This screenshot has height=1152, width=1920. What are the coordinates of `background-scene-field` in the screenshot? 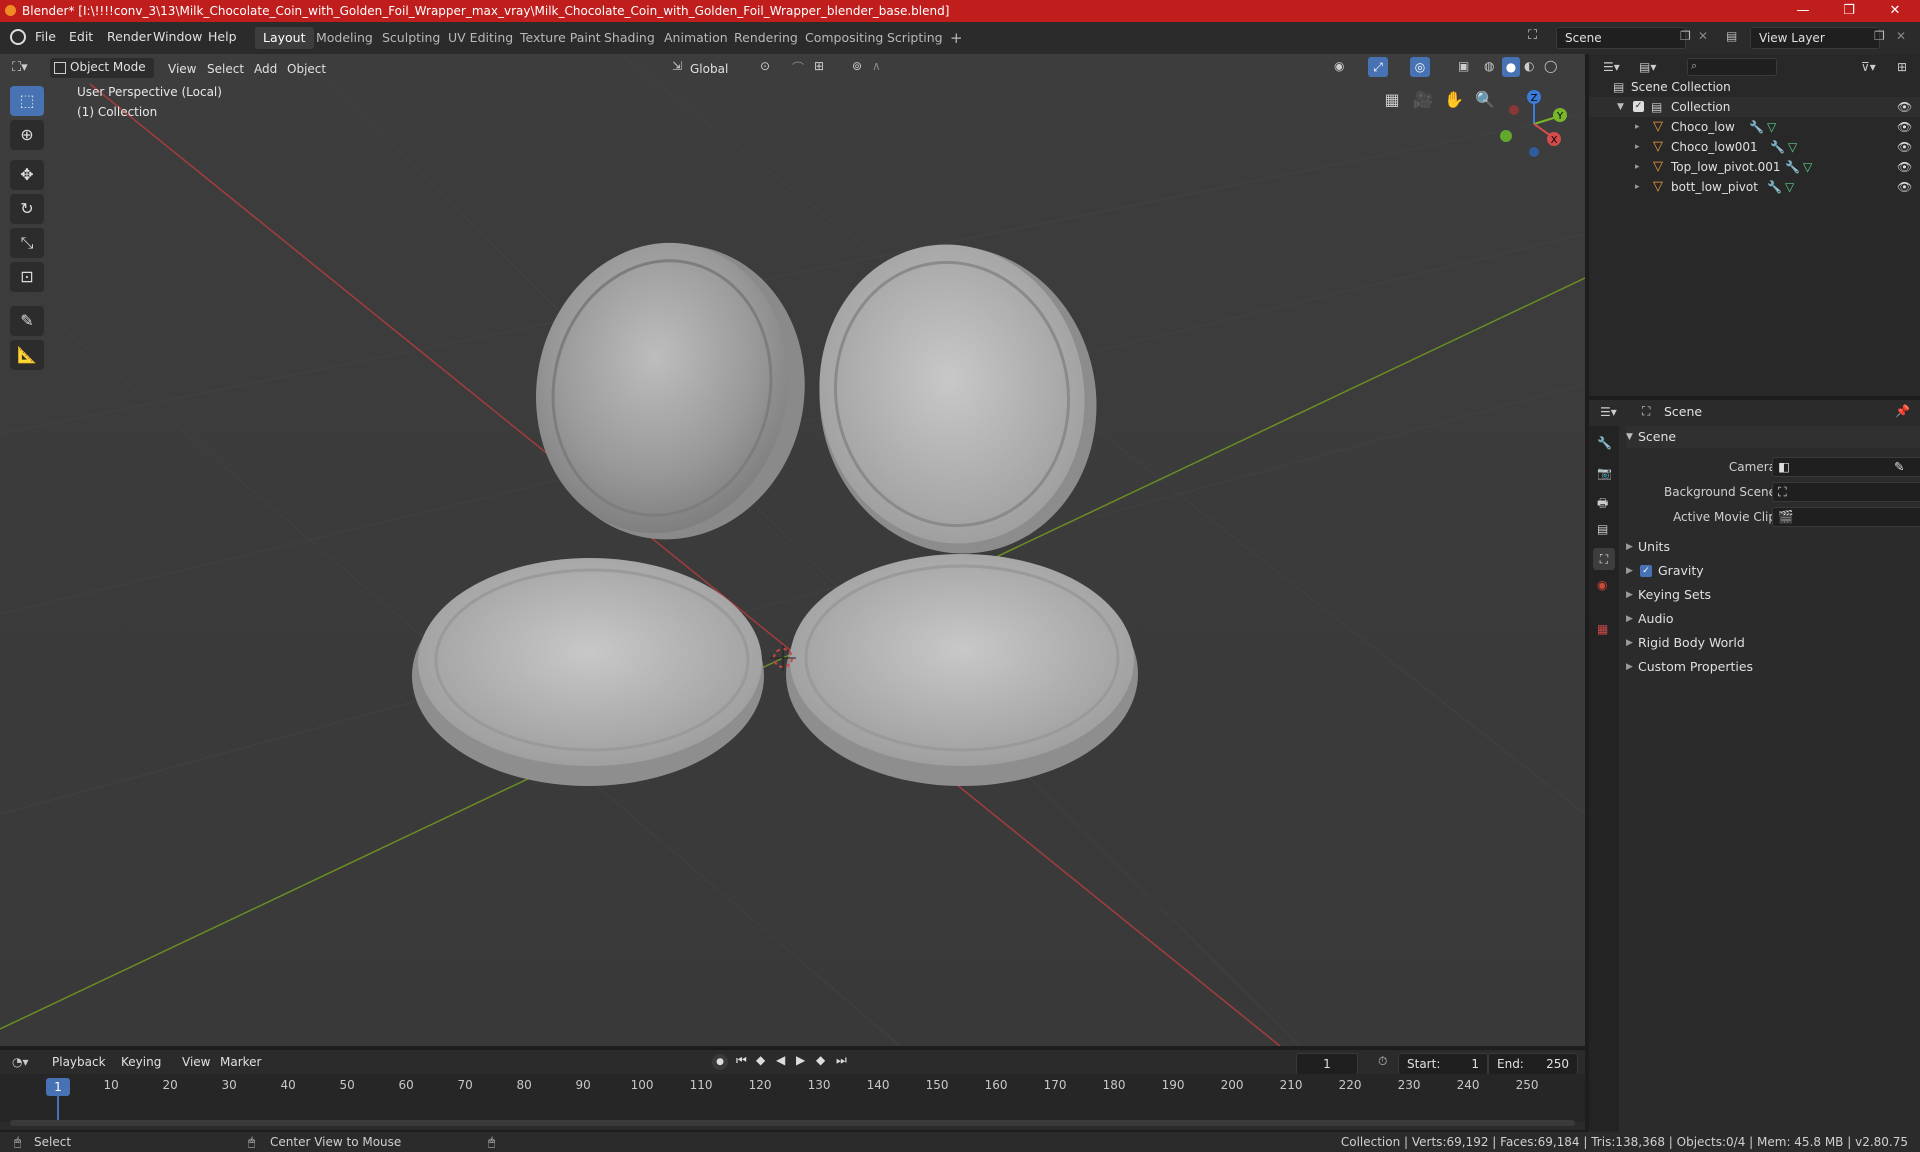 It's located at (1846, 492).